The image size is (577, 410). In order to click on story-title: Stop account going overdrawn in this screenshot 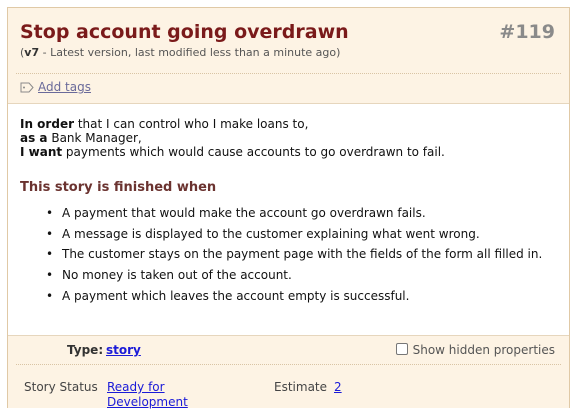, I will do `click(184, 32)`.